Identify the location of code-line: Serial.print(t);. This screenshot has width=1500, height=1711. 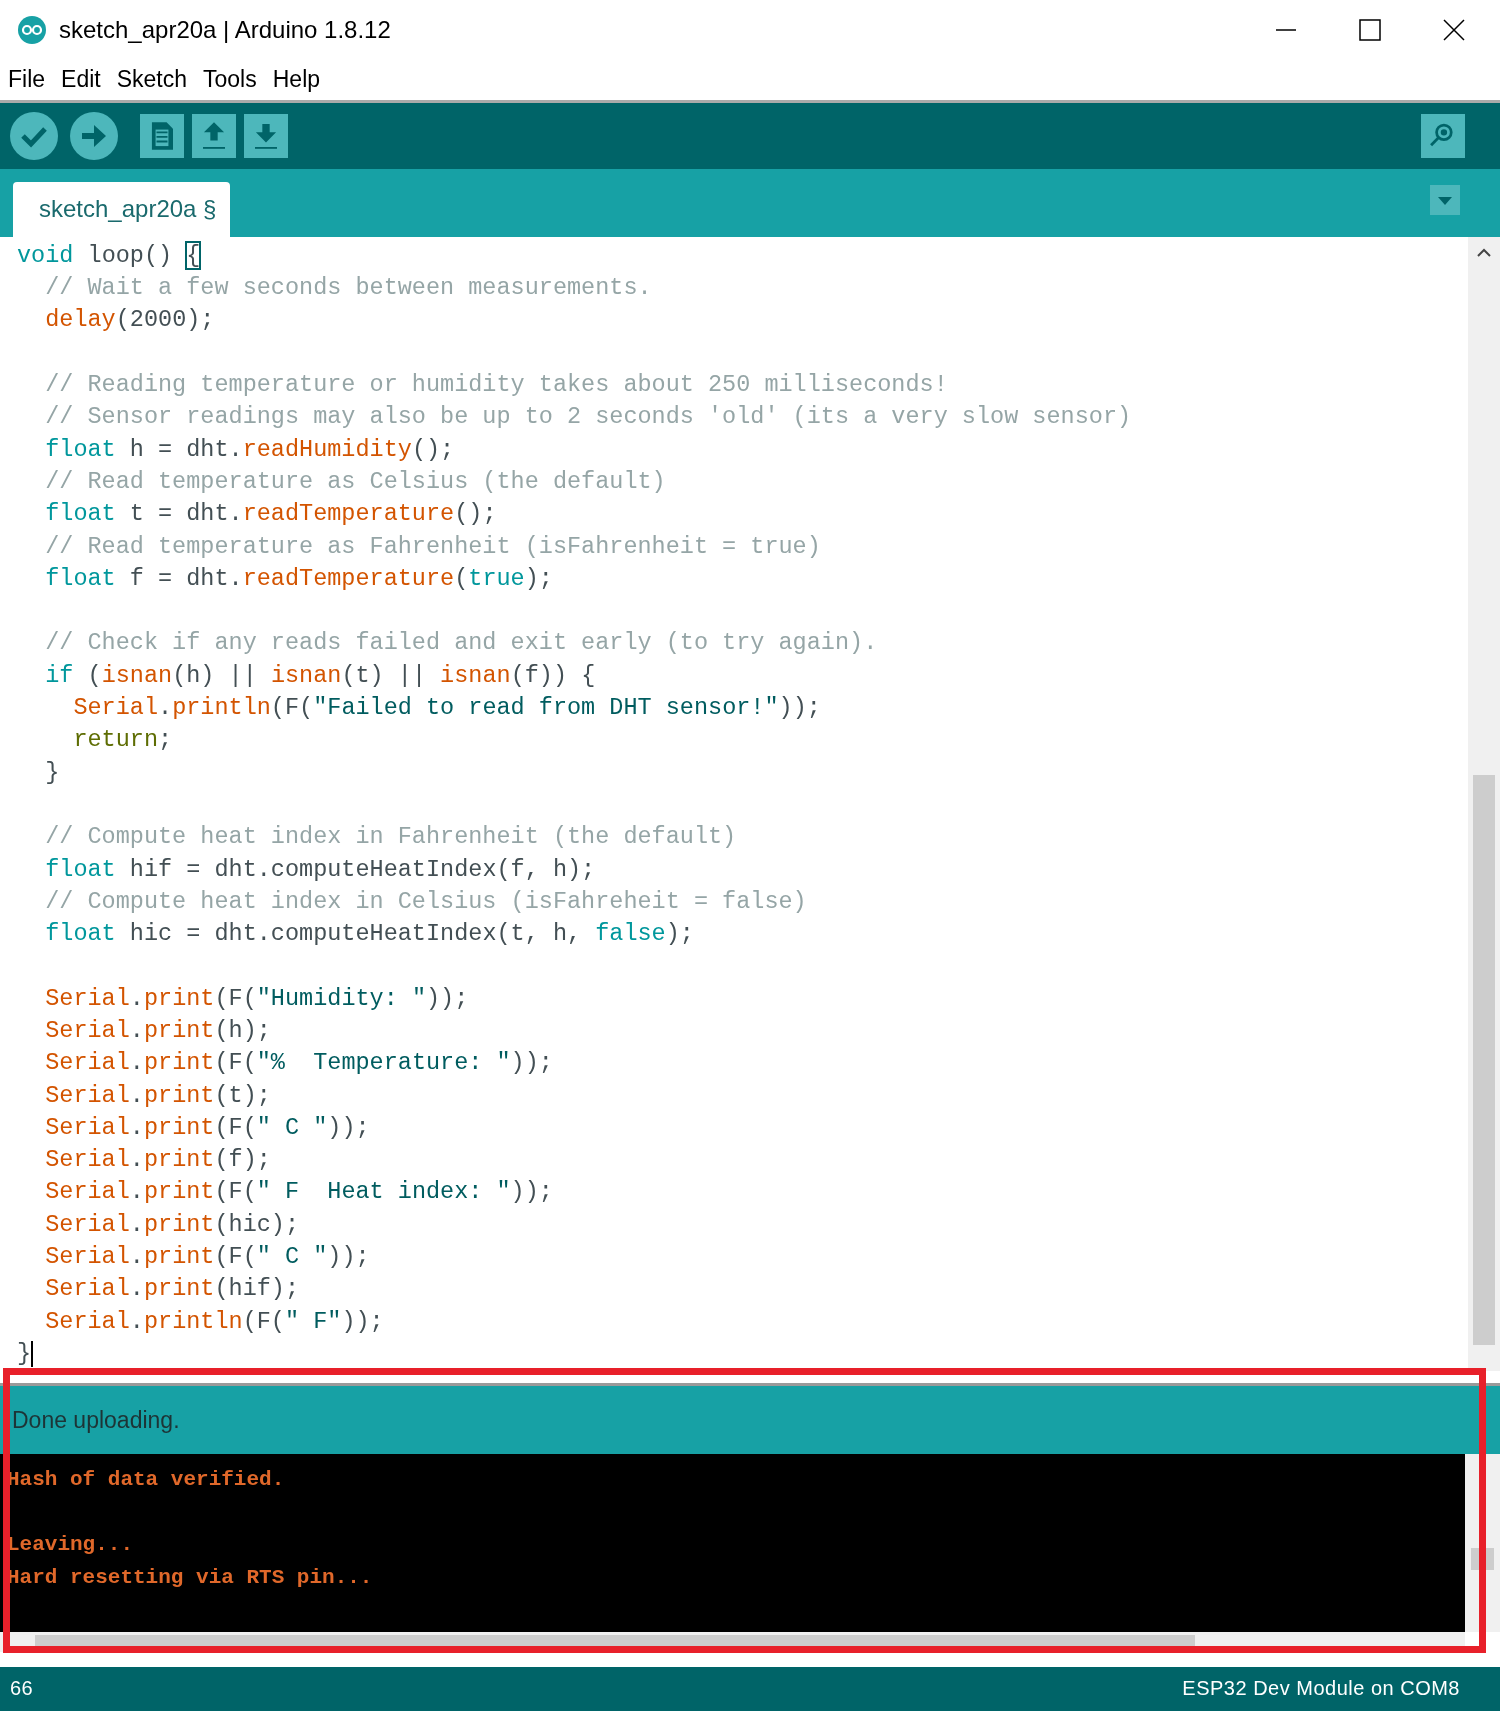
(158, 1095).